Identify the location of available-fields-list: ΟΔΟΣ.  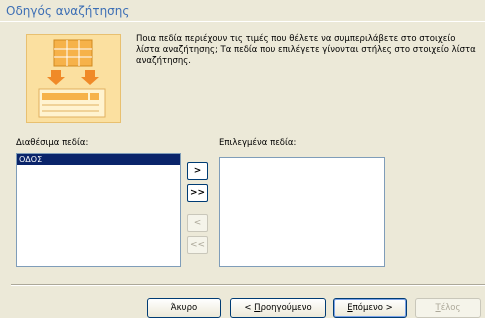
(98, 210).